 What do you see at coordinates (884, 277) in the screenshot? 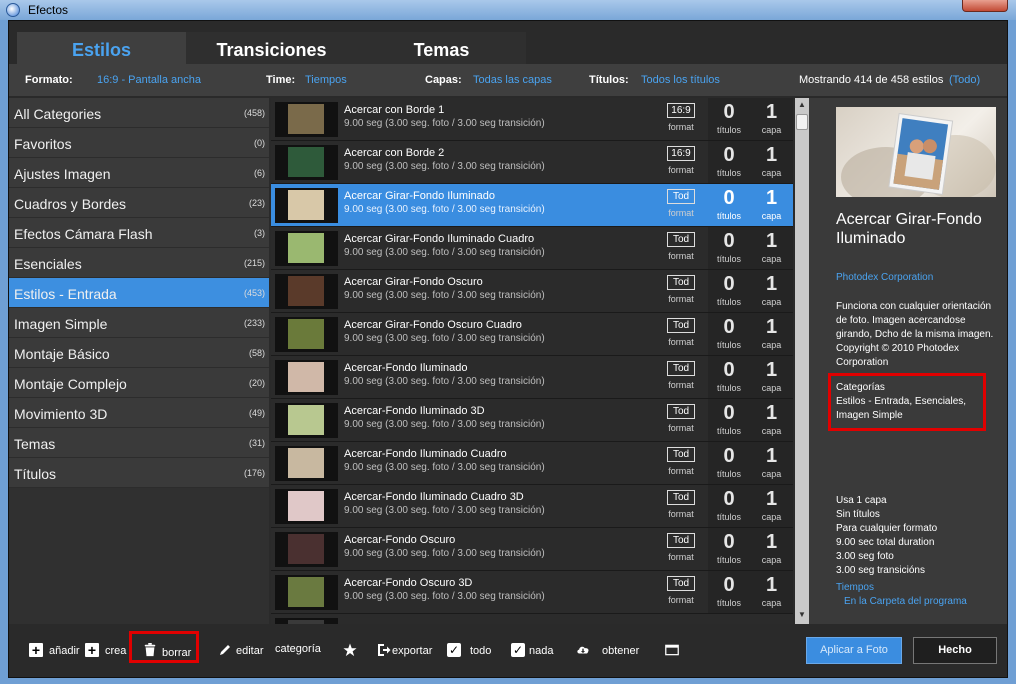
I see `style-author-link: Photodex Corporation` at bounding box center [884, 277].